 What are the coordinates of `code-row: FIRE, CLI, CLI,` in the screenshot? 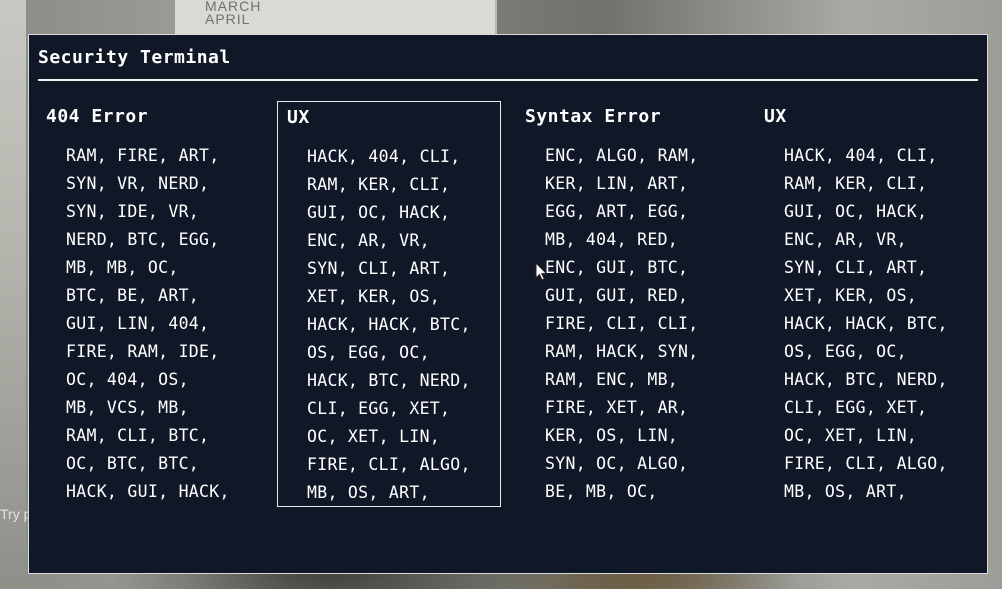 It's located at (622, 324).